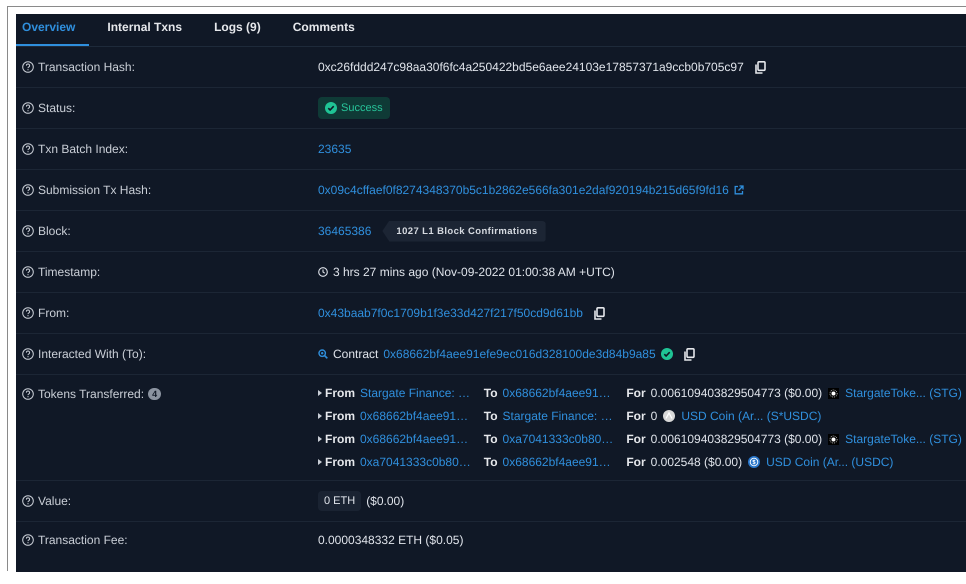  Describe the element at coordinates (323, 354) in the screenshot. I see `search-icon` at that location.